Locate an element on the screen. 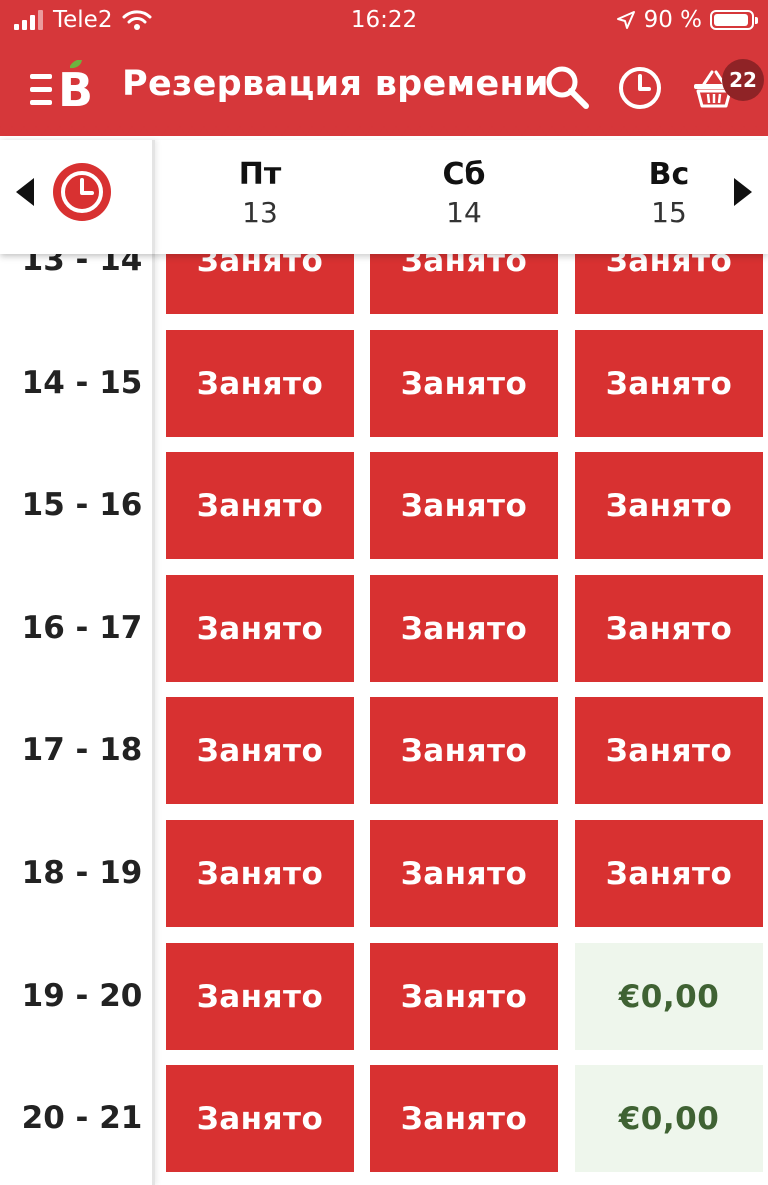  status-right: 90 % is located at coordinates (687, 20).